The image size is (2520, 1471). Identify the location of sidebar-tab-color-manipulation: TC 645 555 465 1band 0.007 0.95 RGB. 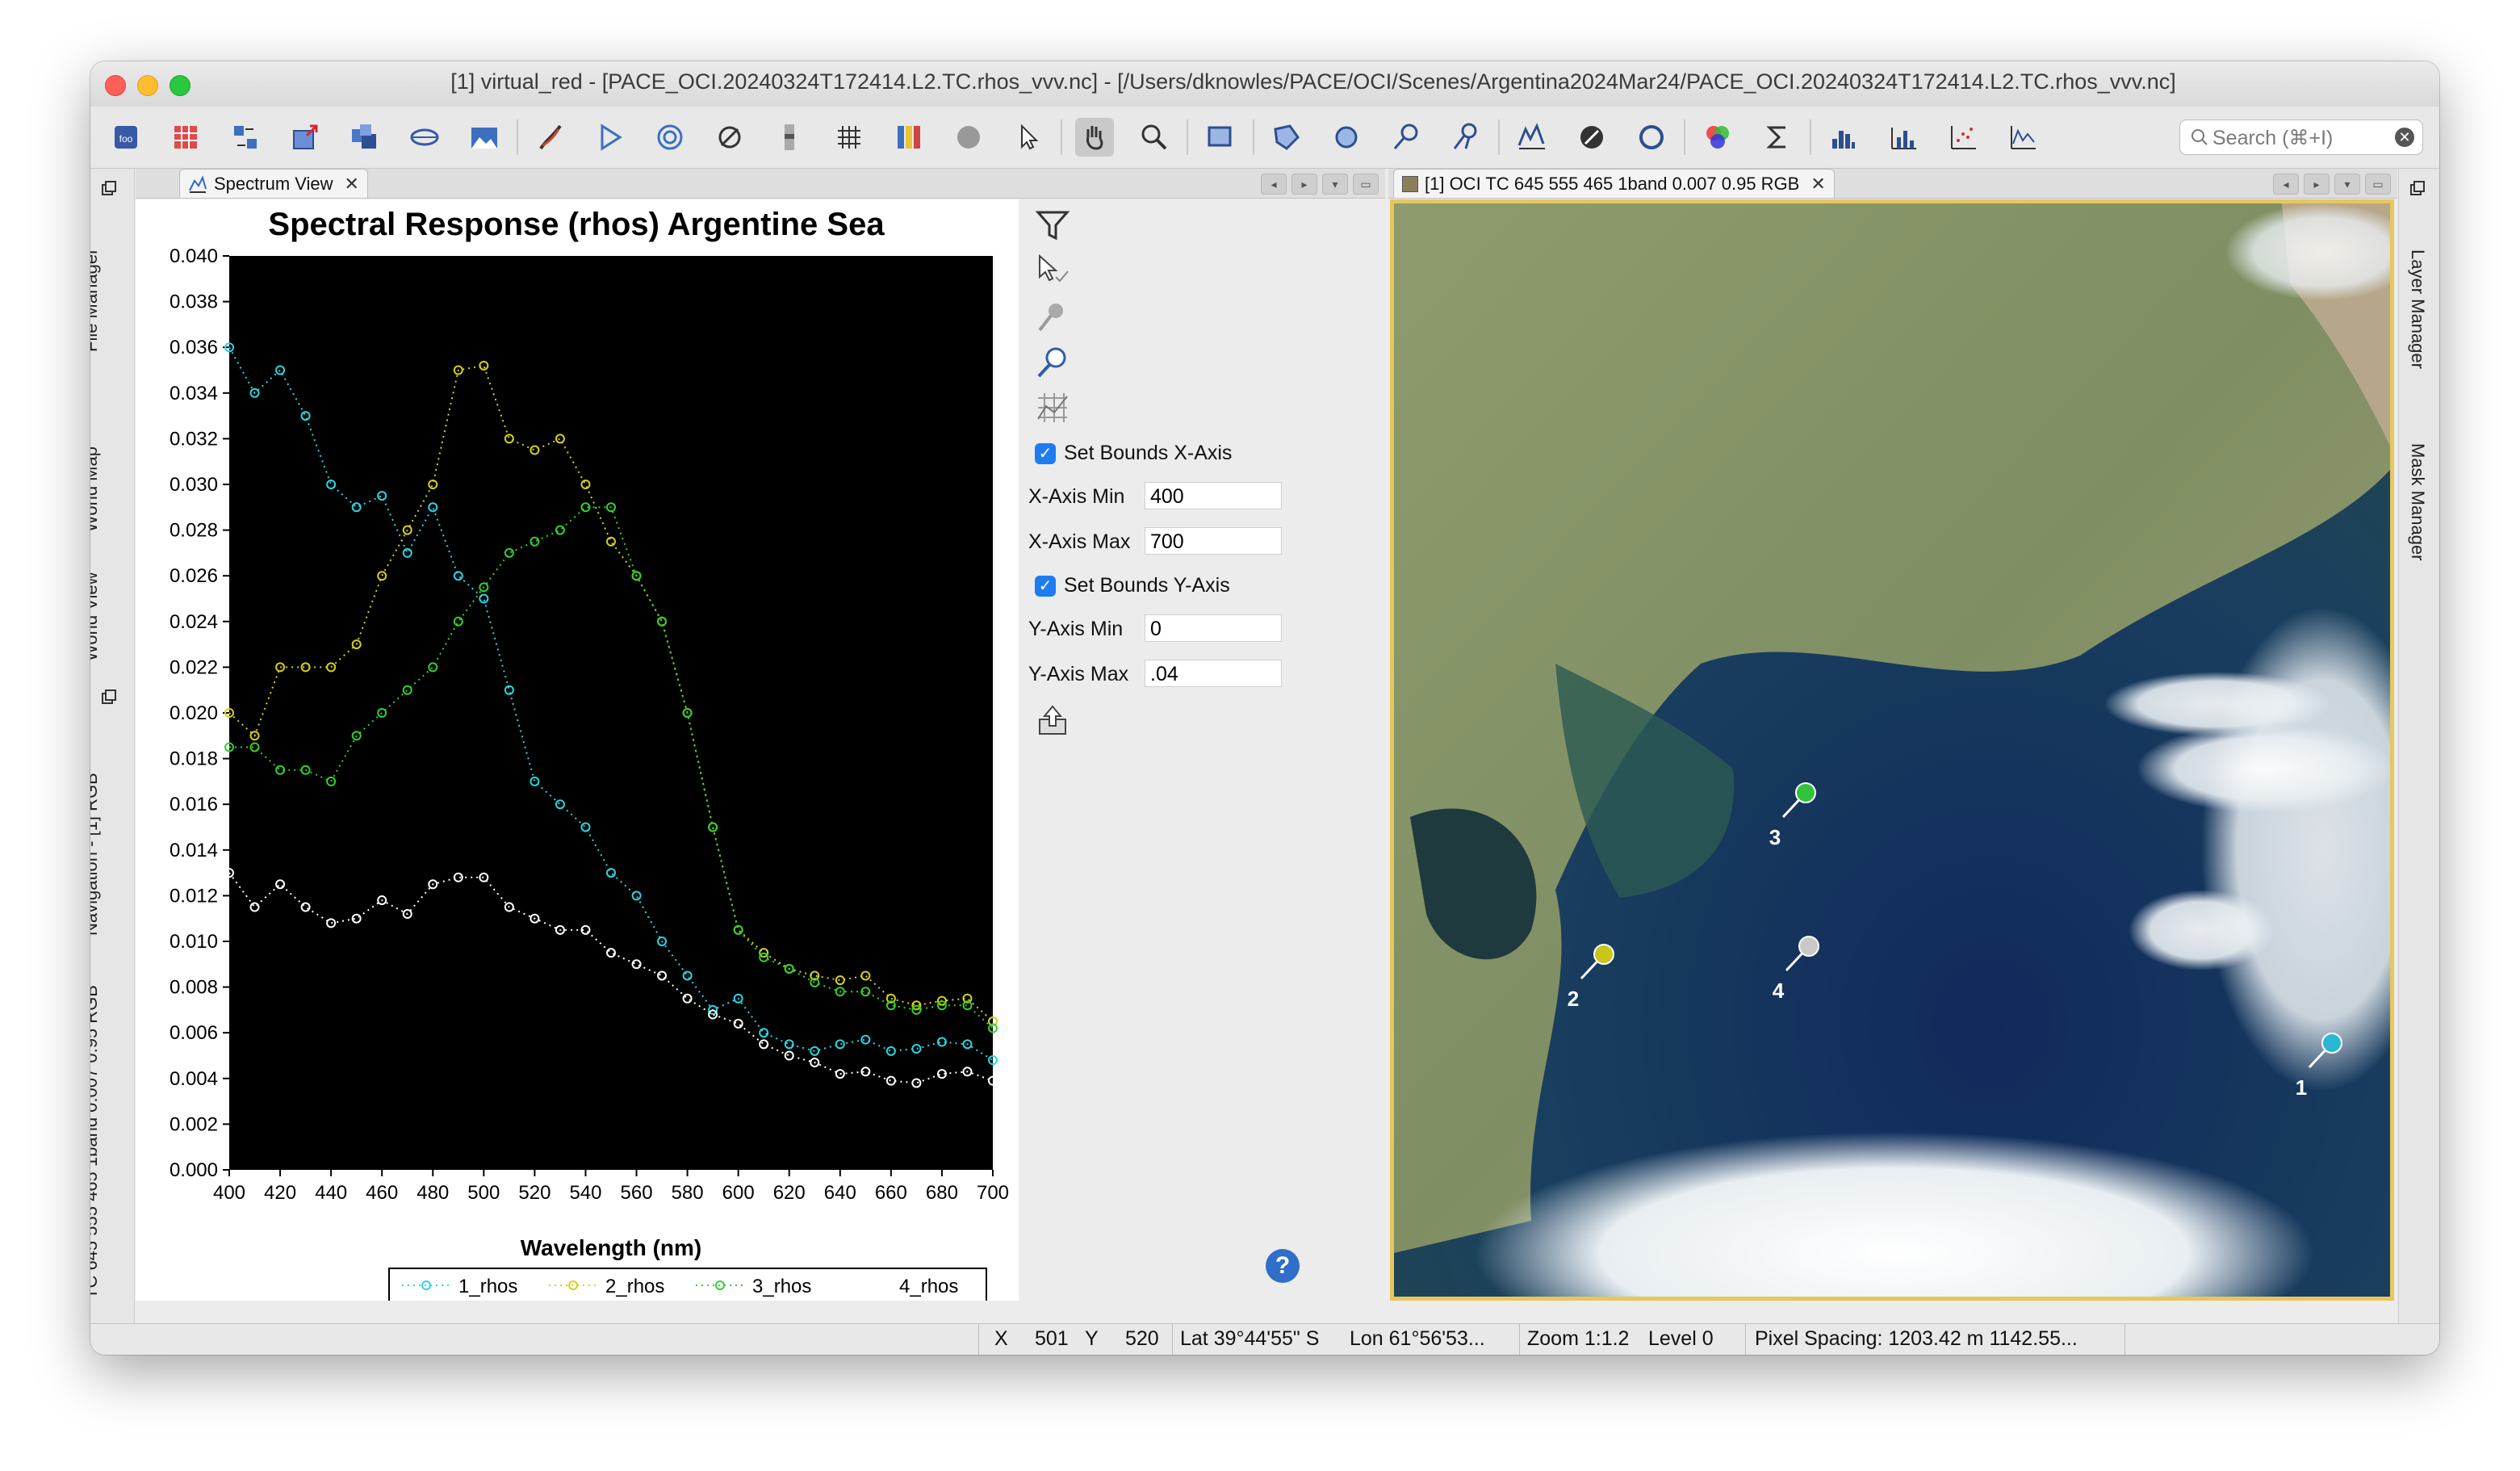
(111, 1129).